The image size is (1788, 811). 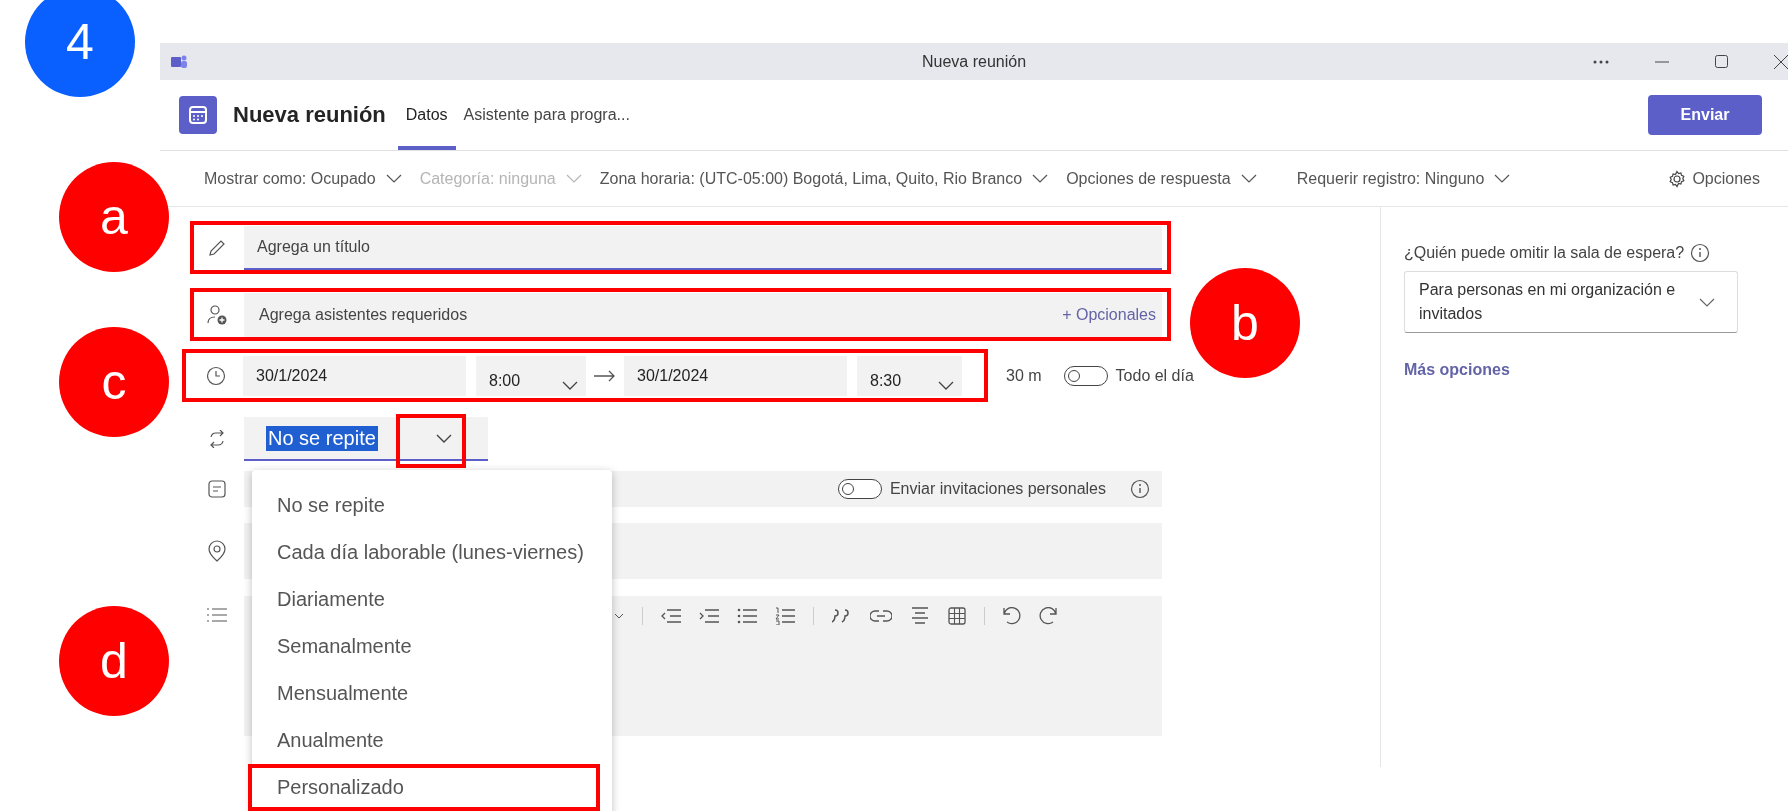 What do you see at coordinates (424, 787) in the screenshot?
I see `menu-item: Personalizado` at bounding box center [424, 787].